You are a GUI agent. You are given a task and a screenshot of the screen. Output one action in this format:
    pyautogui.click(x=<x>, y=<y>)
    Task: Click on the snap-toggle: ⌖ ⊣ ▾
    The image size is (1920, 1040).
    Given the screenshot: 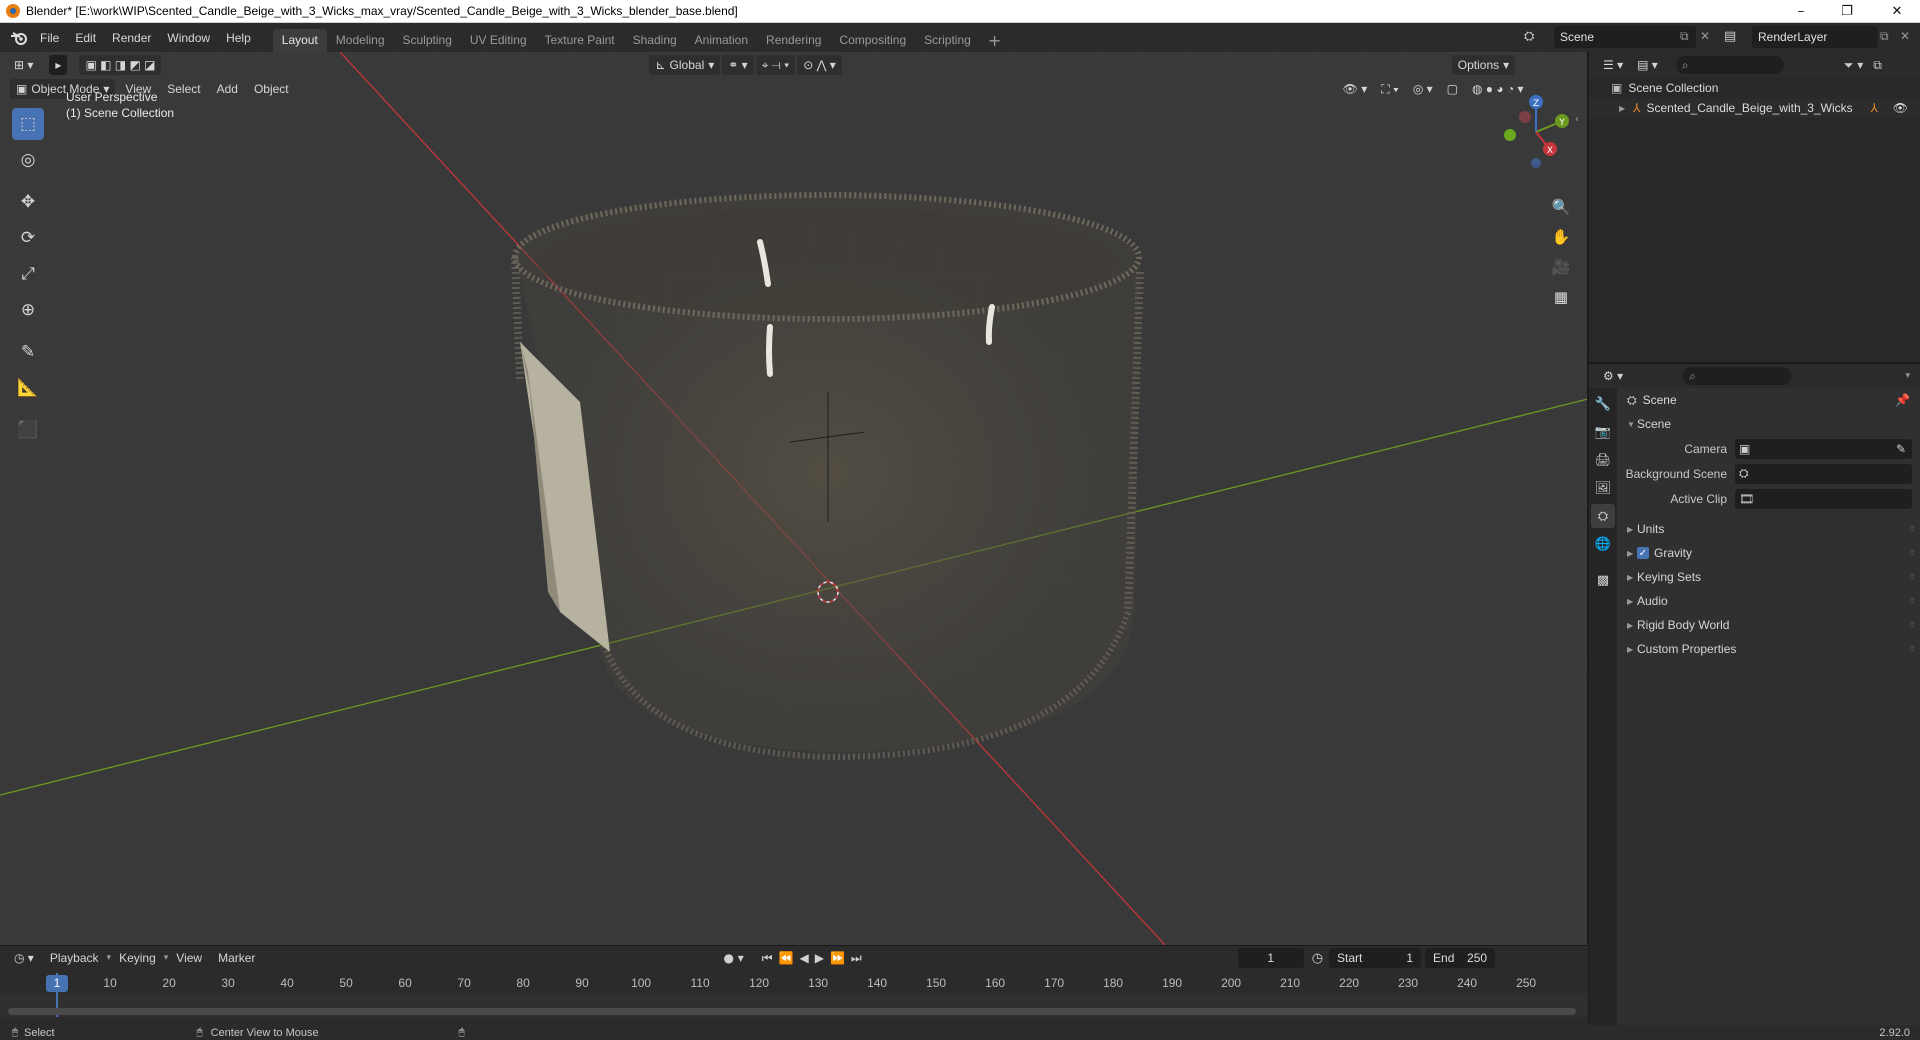 What is the action you would take?
    pyautogui.click(x=775, y=65)
    